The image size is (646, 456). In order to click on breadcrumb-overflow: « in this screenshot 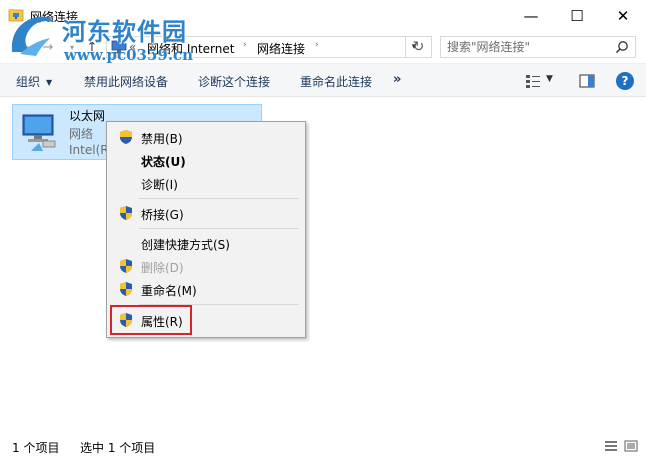, I will do `click(132, 47)`.